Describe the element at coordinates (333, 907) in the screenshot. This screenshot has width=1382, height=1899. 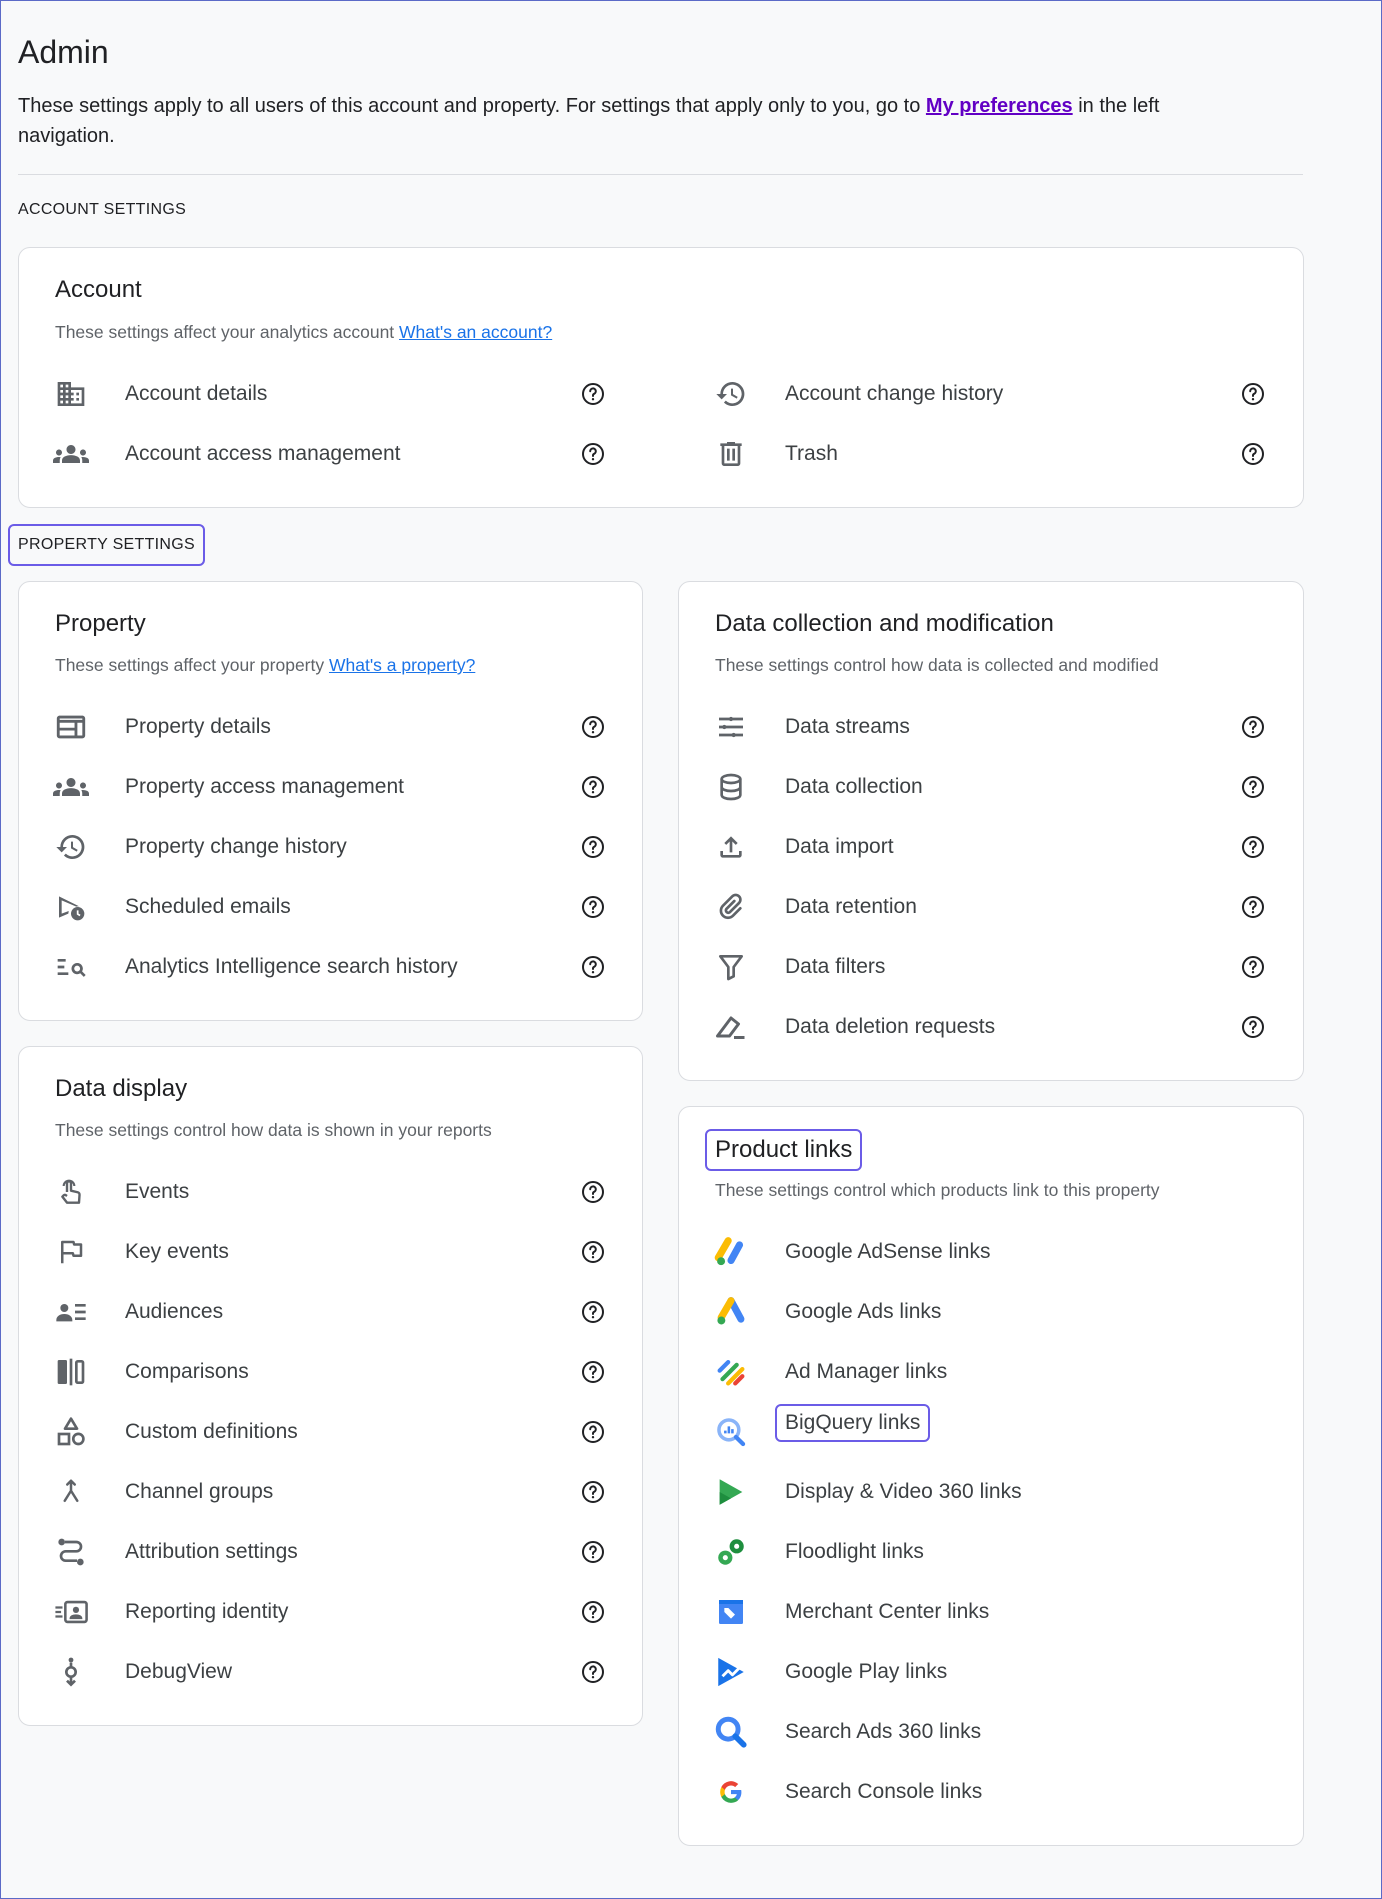
I see `scheduled-emails-item: Scheduled emails` at that location.